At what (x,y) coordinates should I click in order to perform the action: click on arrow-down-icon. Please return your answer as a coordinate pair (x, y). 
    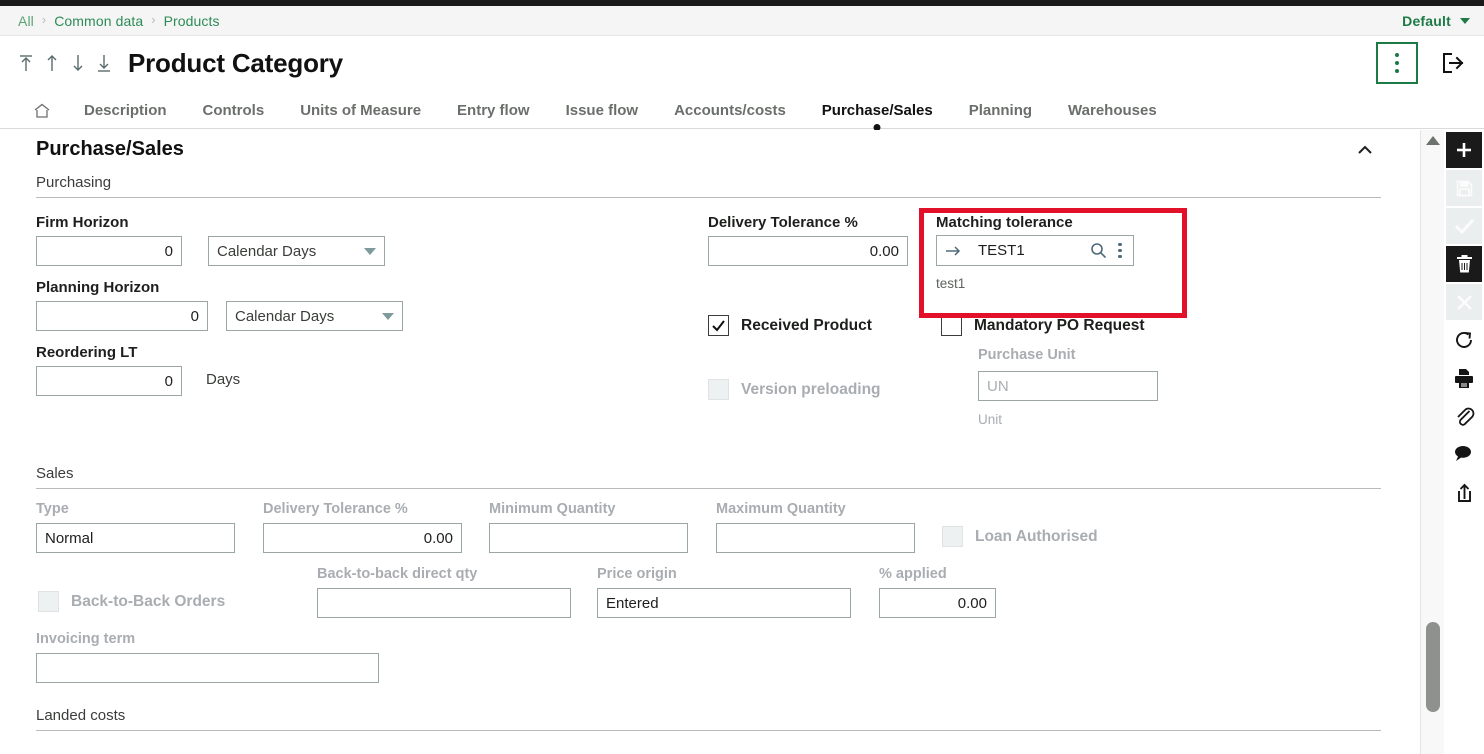
    Looking at the image, I should click on (78, 63).